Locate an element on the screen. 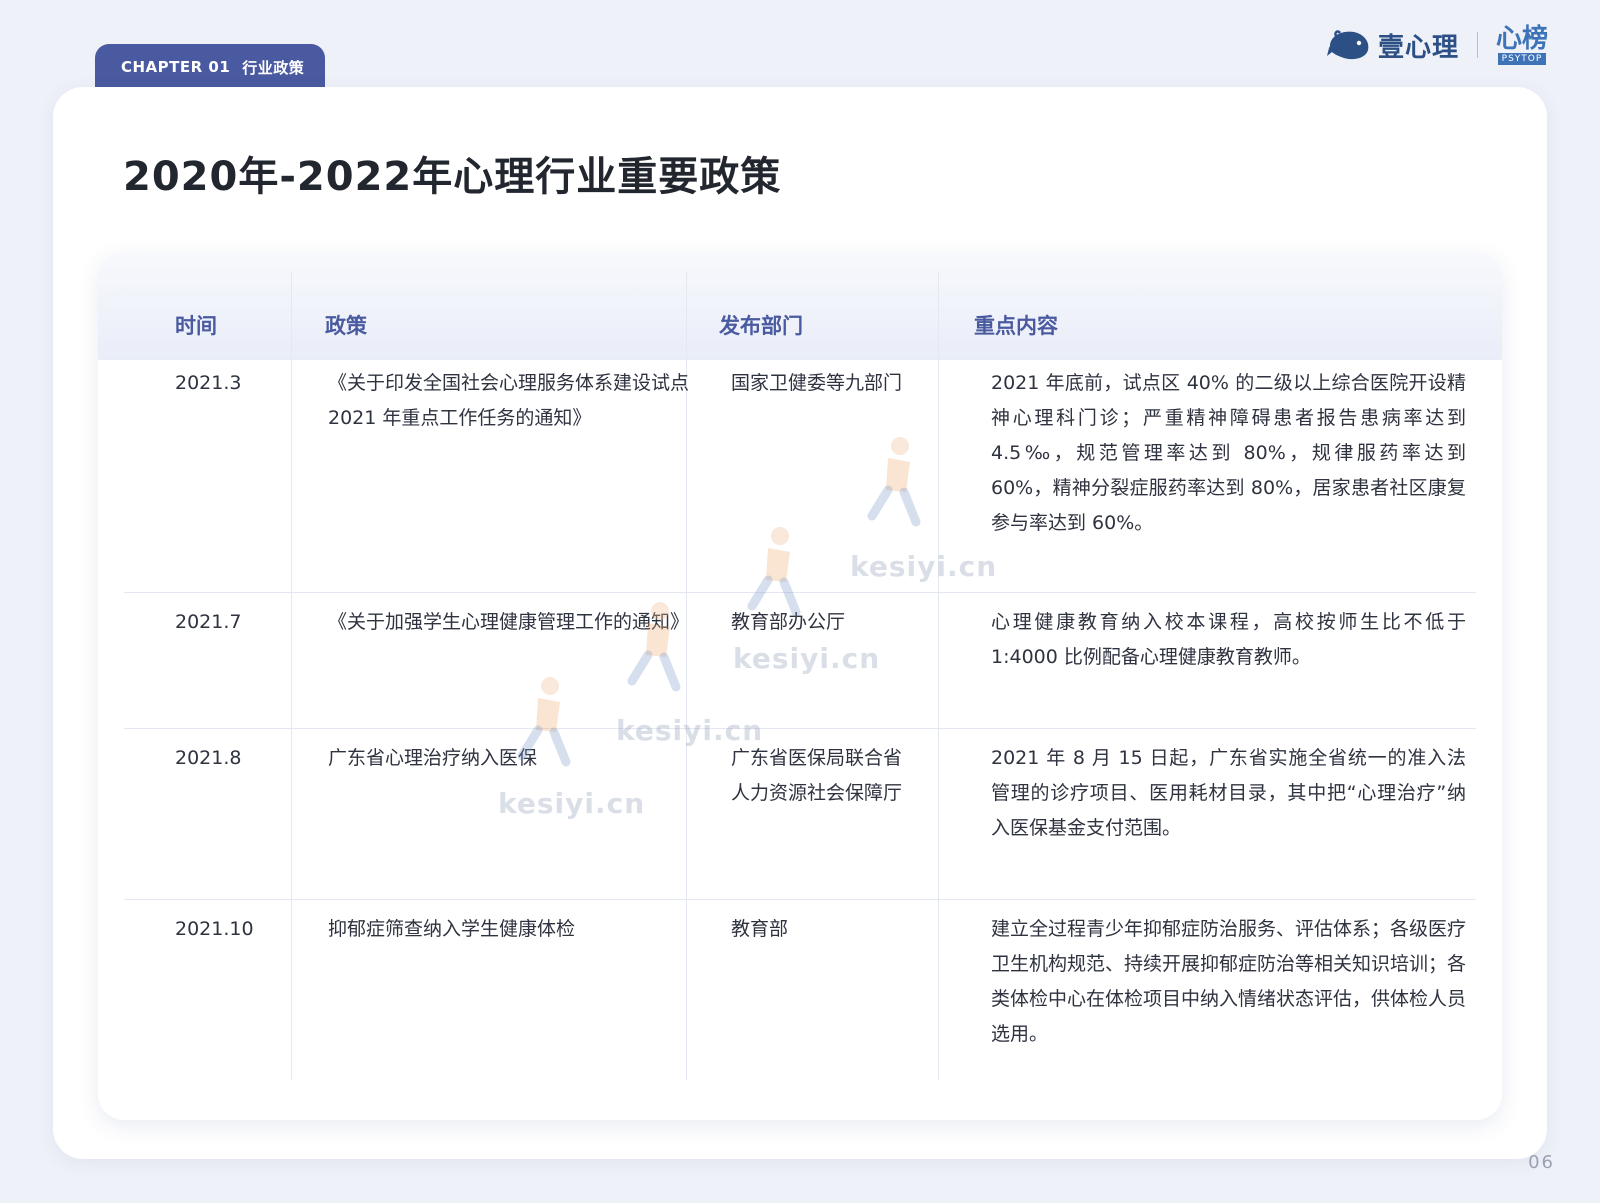  cell-policy: 《关于加强学生心理健康管理工作的通知》 is located at coordinates (509, 622).